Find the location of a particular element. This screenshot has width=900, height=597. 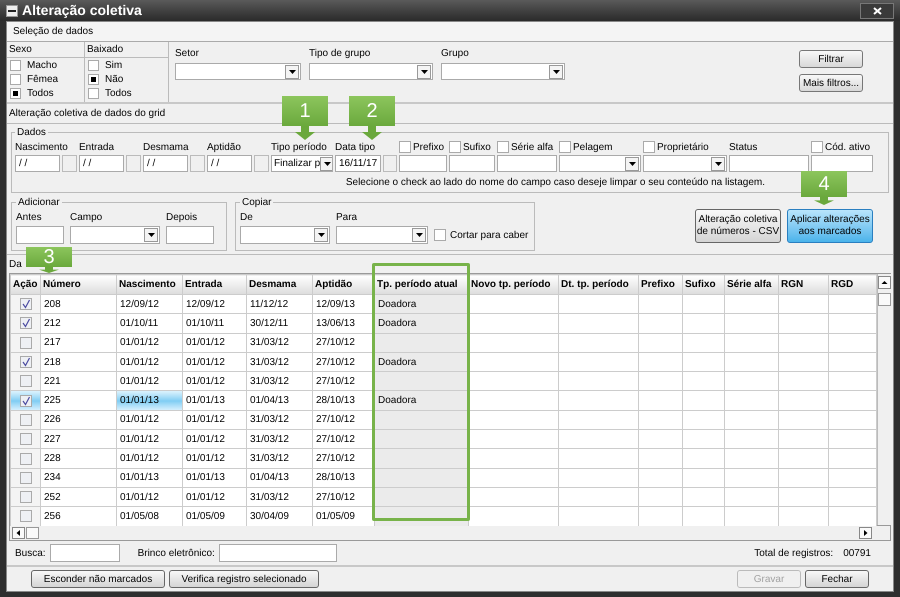

column-header: RGD is located at coordinates (852, 284).